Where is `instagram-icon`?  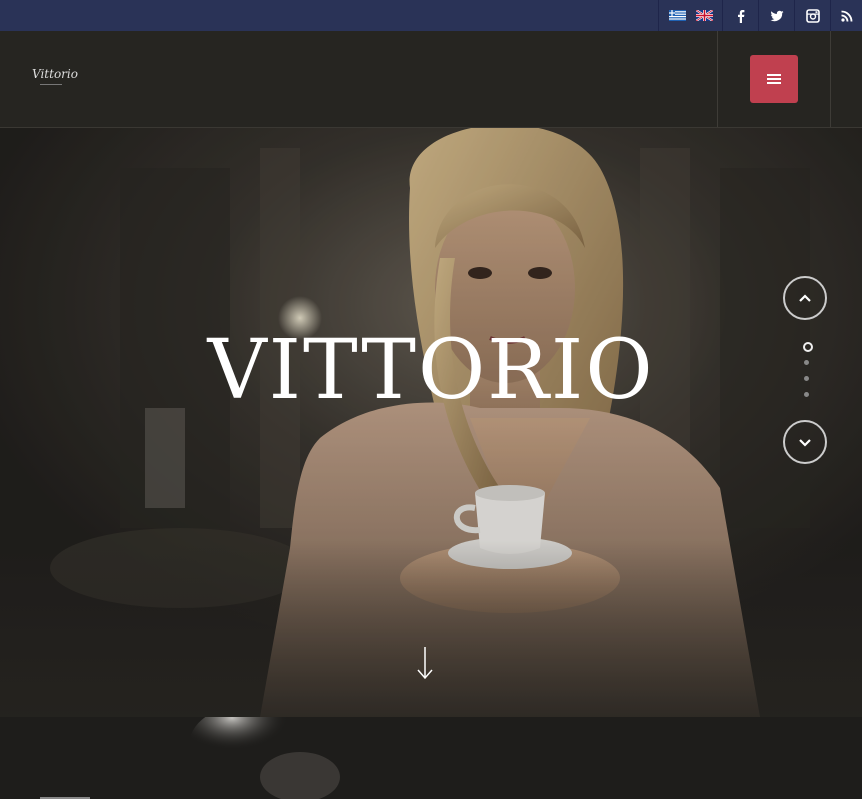 instagram-icon is located at coordinates (813, 15).